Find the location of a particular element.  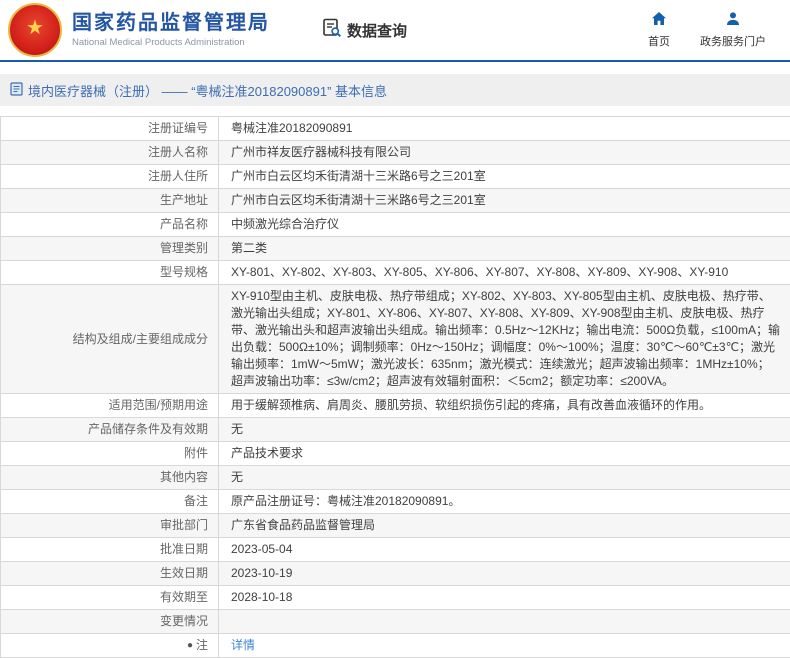

row-value: 广州市白云区均禾街清湖十三米路6号之三201室 is located at coordinates (504, 200).